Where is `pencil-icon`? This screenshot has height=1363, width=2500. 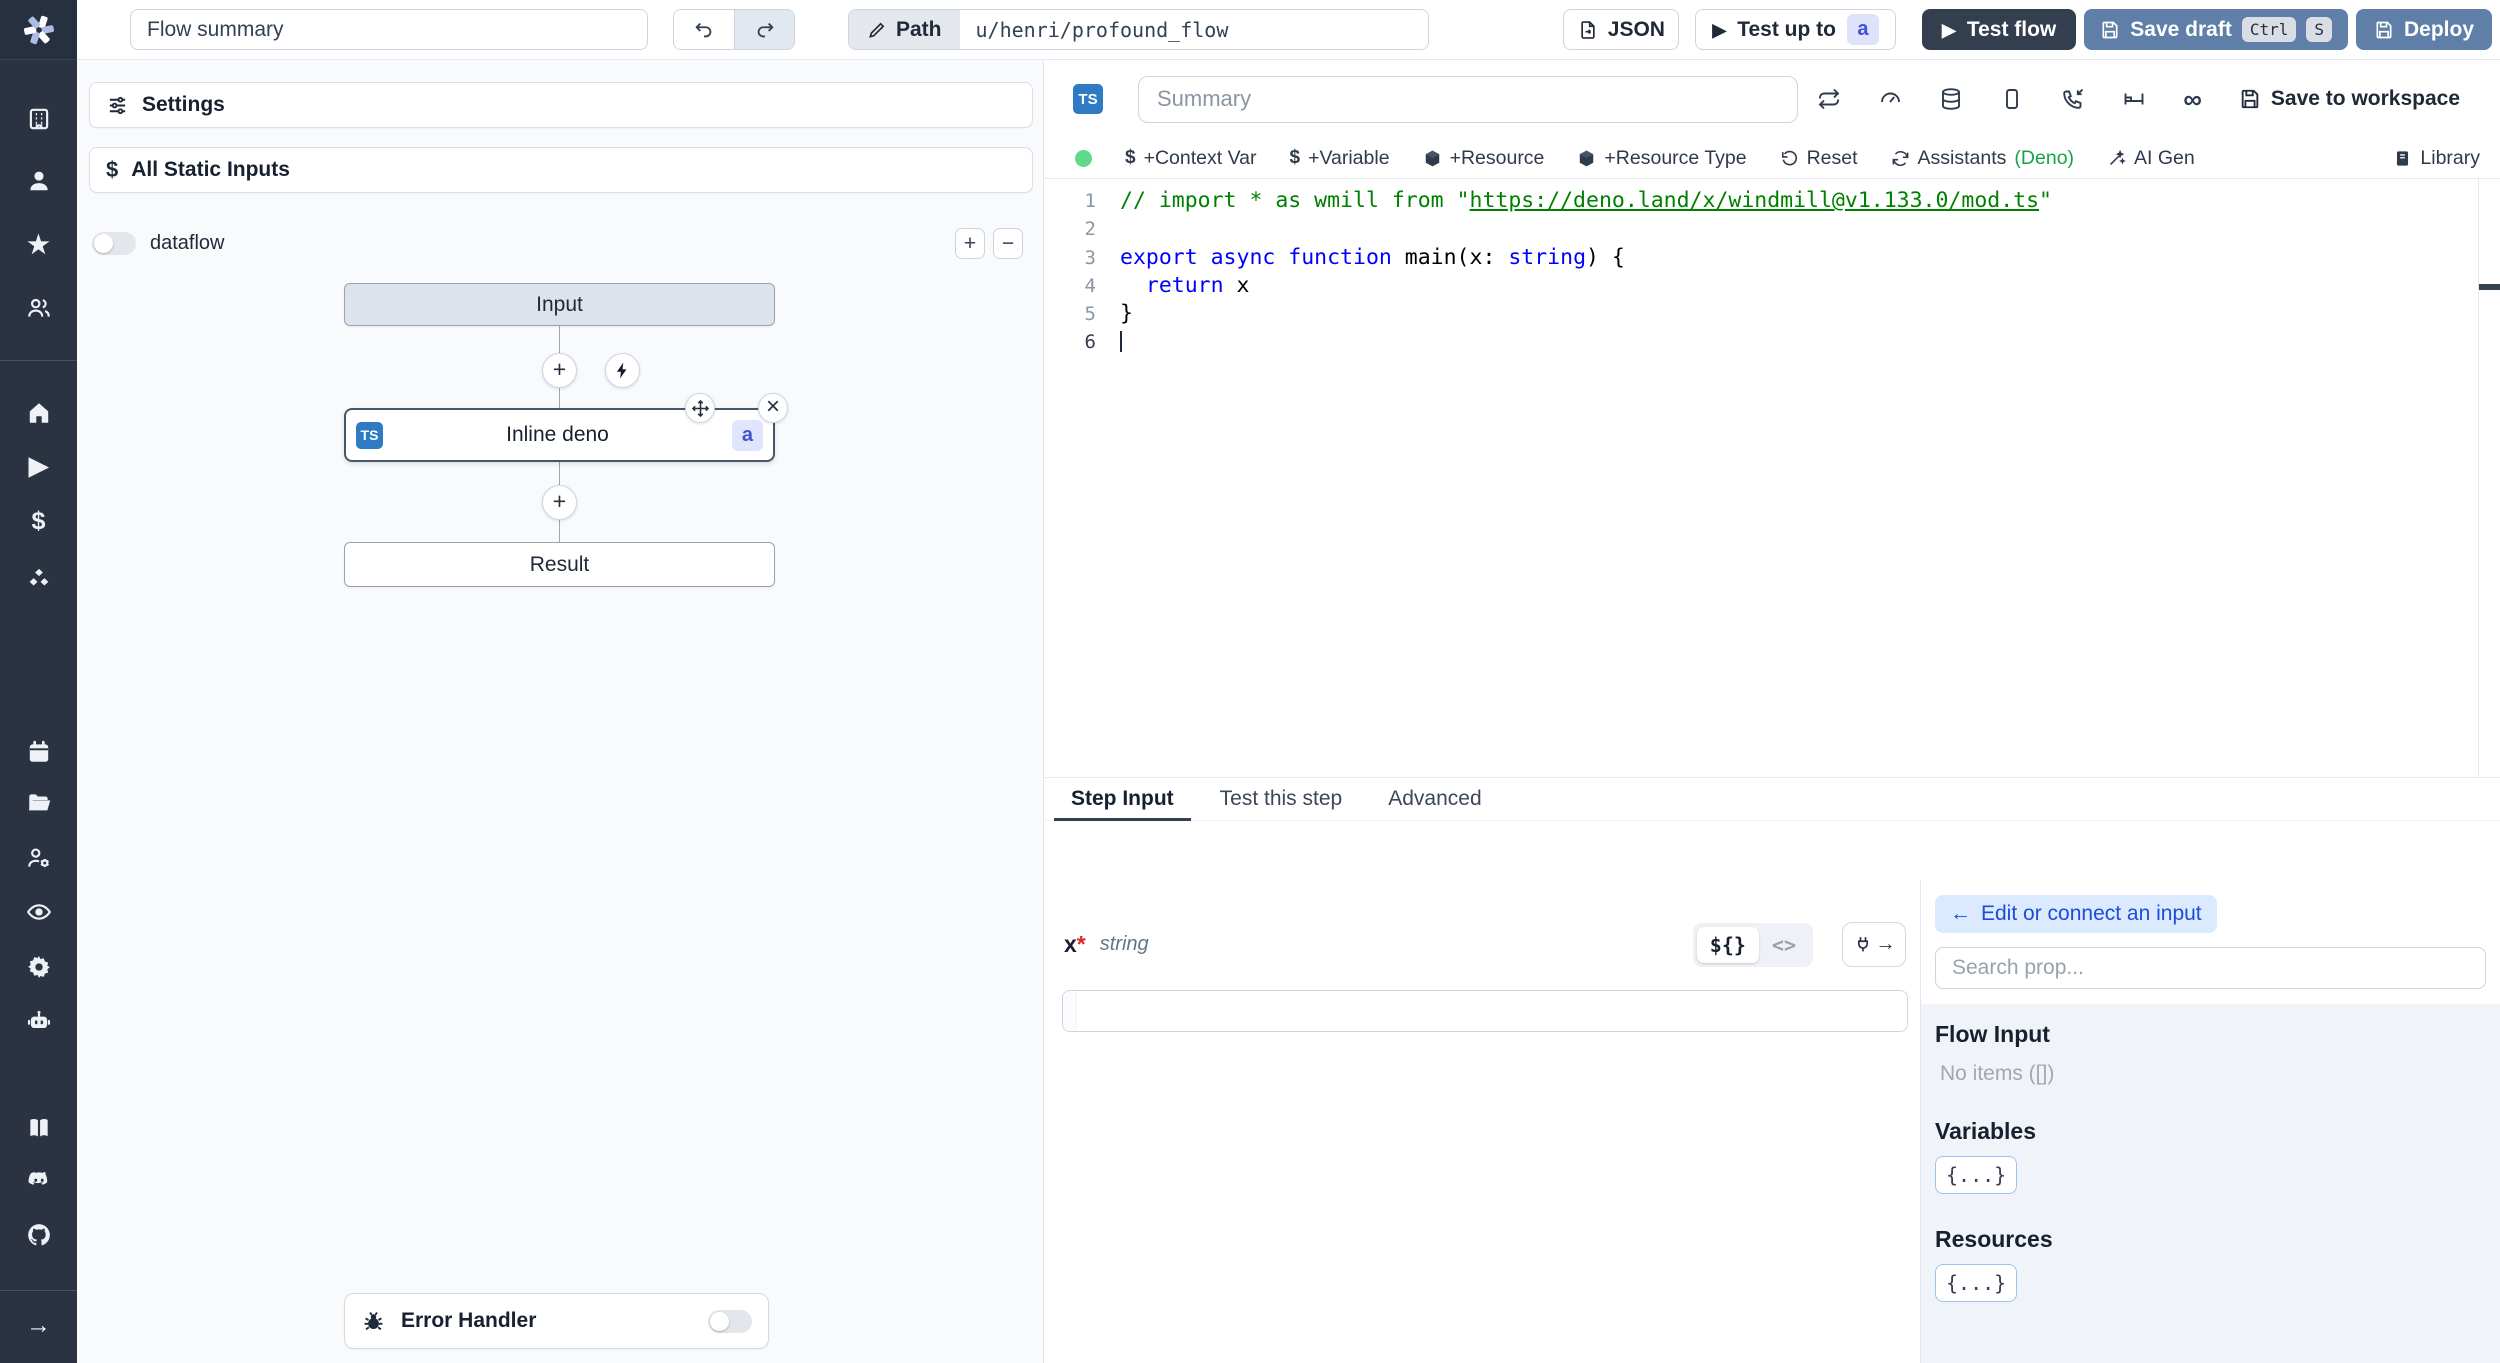
pencil-icon is located at coordinates (877, 30).